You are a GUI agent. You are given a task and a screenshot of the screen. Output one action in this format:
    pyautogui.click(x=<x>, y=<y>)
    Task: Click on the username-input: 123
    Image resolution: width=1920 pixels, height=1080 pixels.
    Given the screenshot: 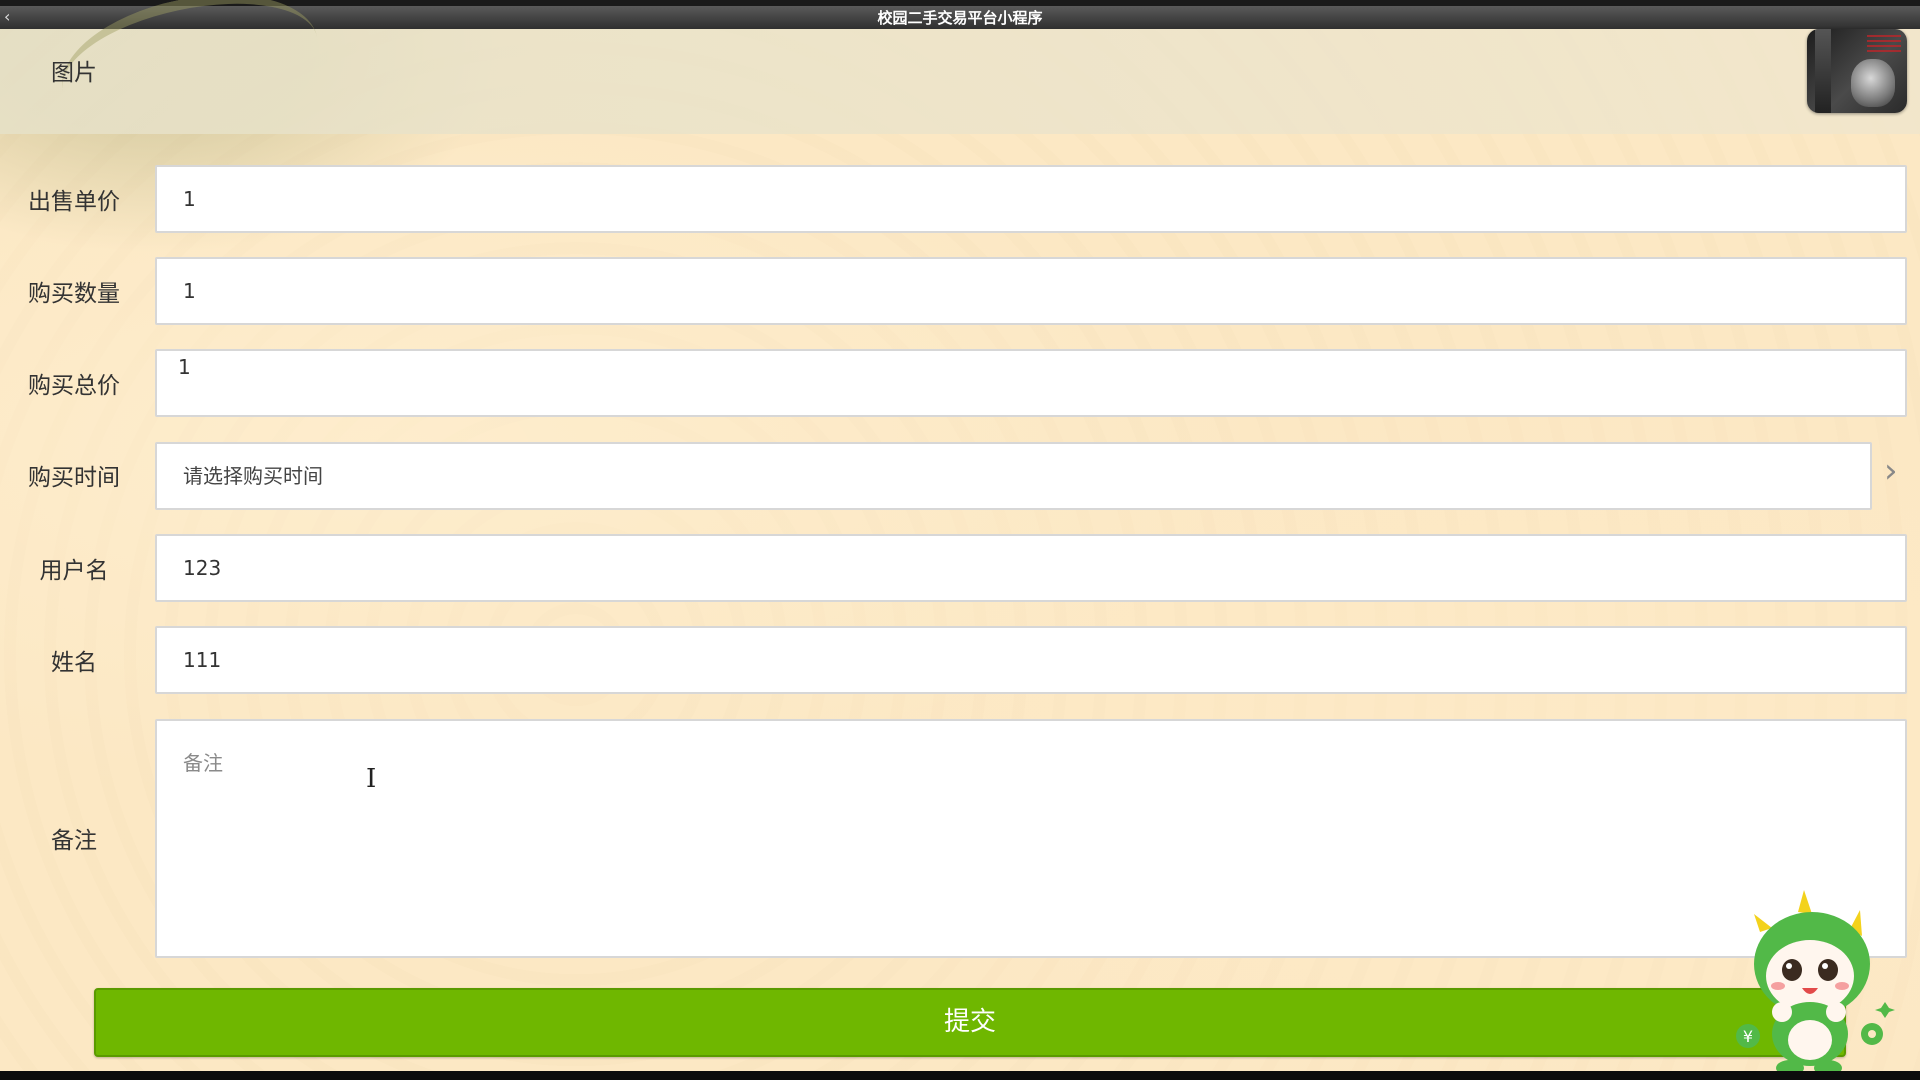 What is the action you would take?
    pyautogui.click(x=1031, y=568)
    